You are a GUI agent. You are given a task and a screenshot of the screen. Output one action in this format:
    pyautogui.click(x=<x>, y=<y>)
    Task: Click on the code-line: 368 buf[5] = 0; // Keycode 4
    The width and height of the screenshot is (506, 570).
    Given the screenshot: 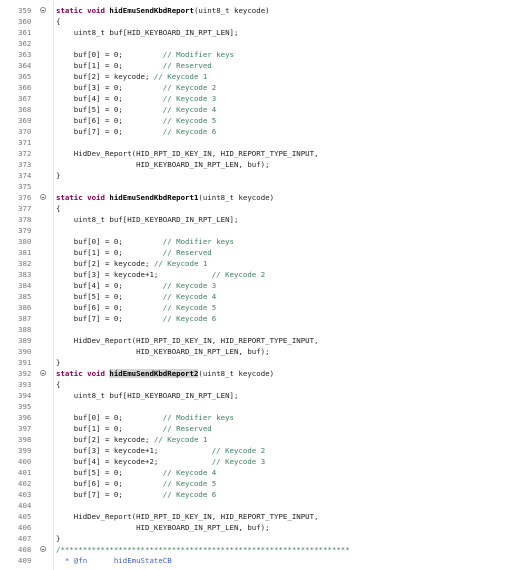 What is the action you would take?
    pyautogui.click(x=253, y=109)
    